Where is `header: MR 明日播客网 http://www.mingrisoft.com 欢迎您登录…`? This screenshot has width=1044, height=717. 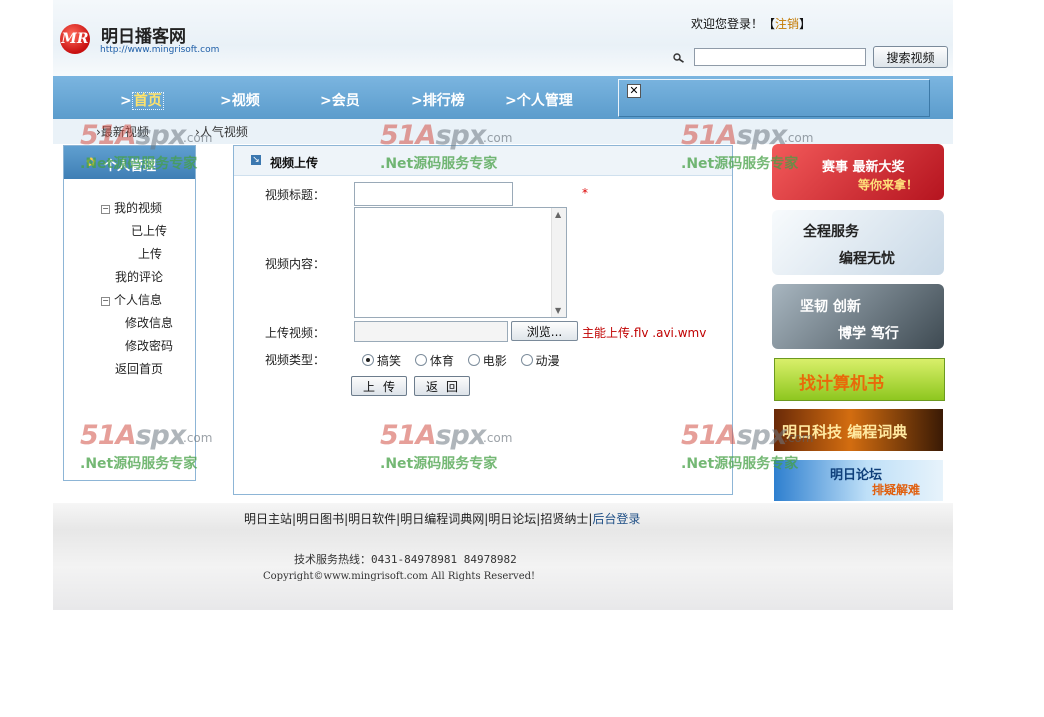 header: MR 明日播客网 http://www.mingrisoft.com 欢迎您登录… is located at coordinates (503, 38).